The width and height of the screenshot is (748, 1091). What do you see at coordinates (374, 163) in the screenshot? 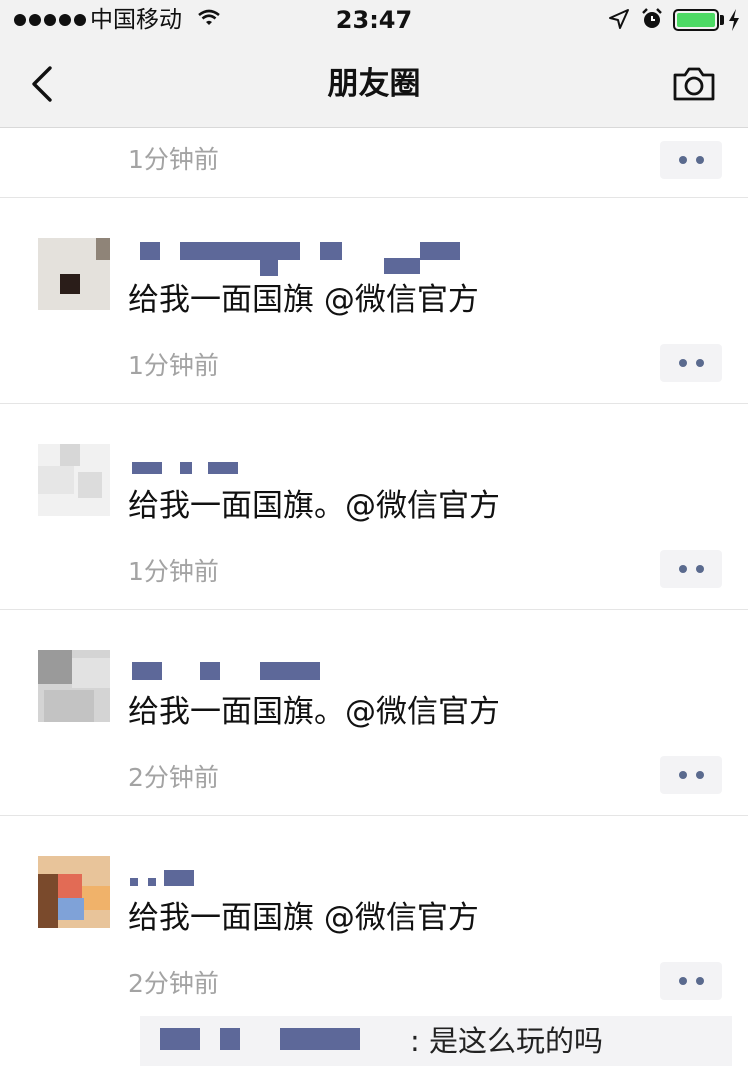
I see `feed-row-partial: 1分钟前` at bounding box center [374, 163].